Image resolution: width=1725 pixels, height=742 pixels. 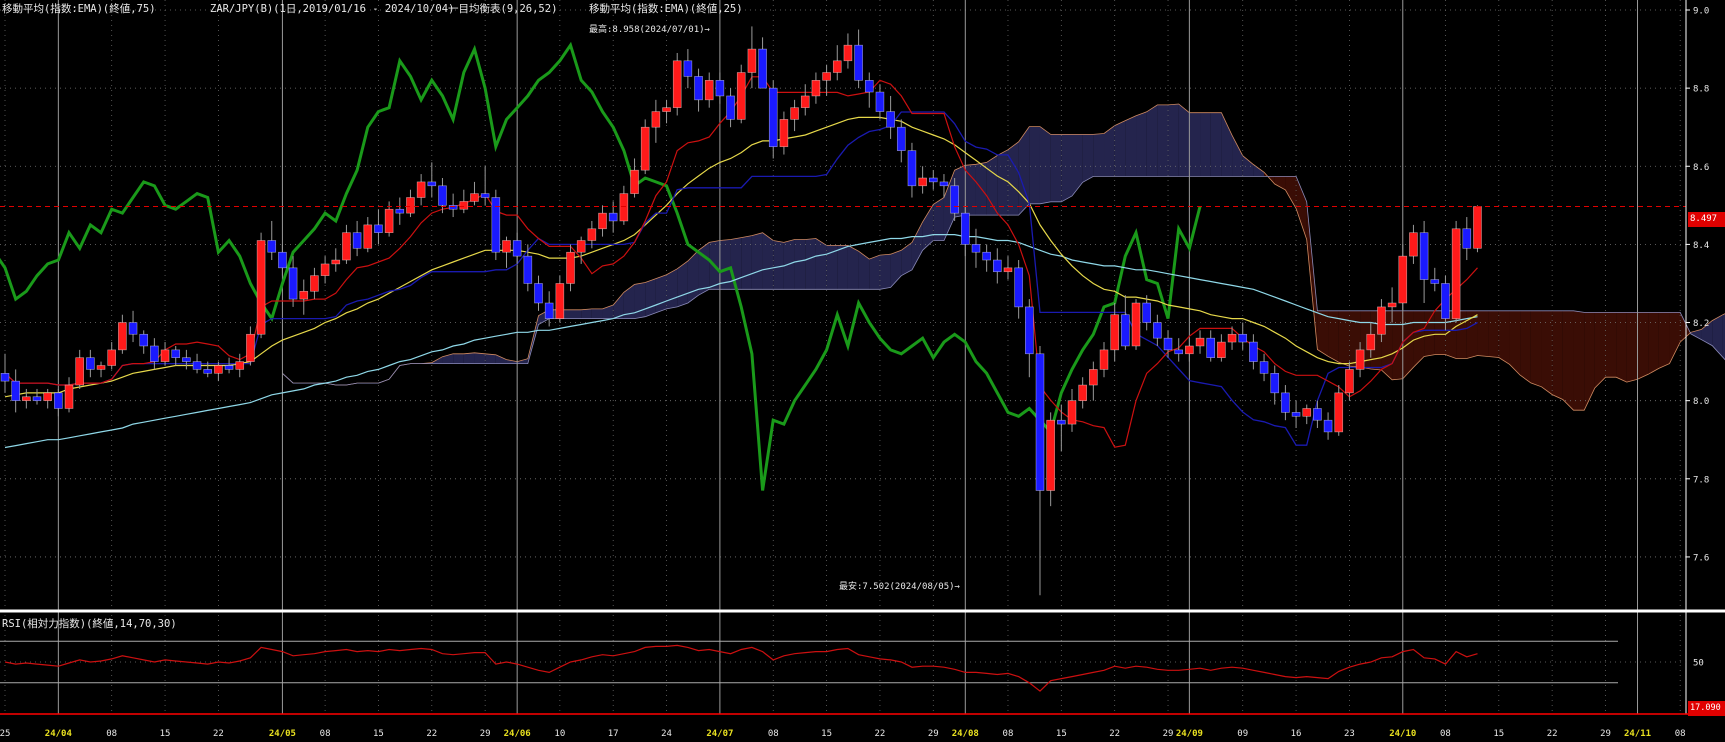 What do you see at coordinates (5, 734) in the screenshot?
I see `date-tick-label: 25` at bounding box center [5, 734].